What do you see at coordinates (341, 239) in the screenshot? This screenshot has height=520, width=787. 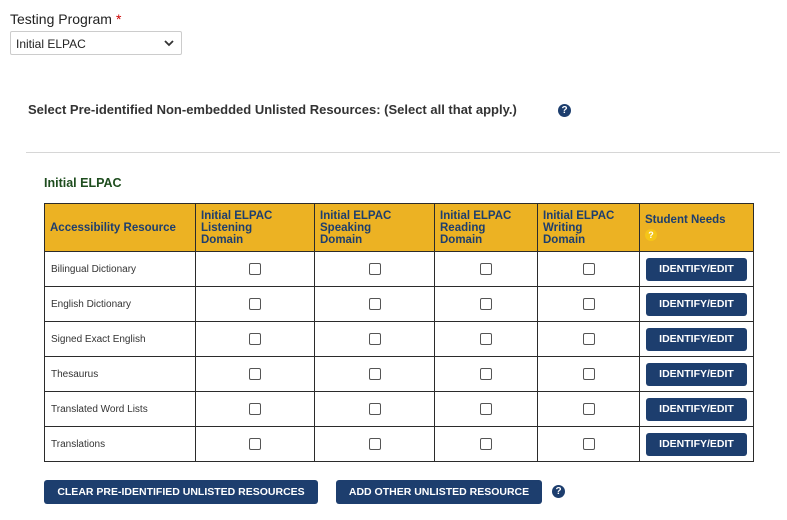 I see `col-speaking-line3: Domain` at bounding box center [341, 239].